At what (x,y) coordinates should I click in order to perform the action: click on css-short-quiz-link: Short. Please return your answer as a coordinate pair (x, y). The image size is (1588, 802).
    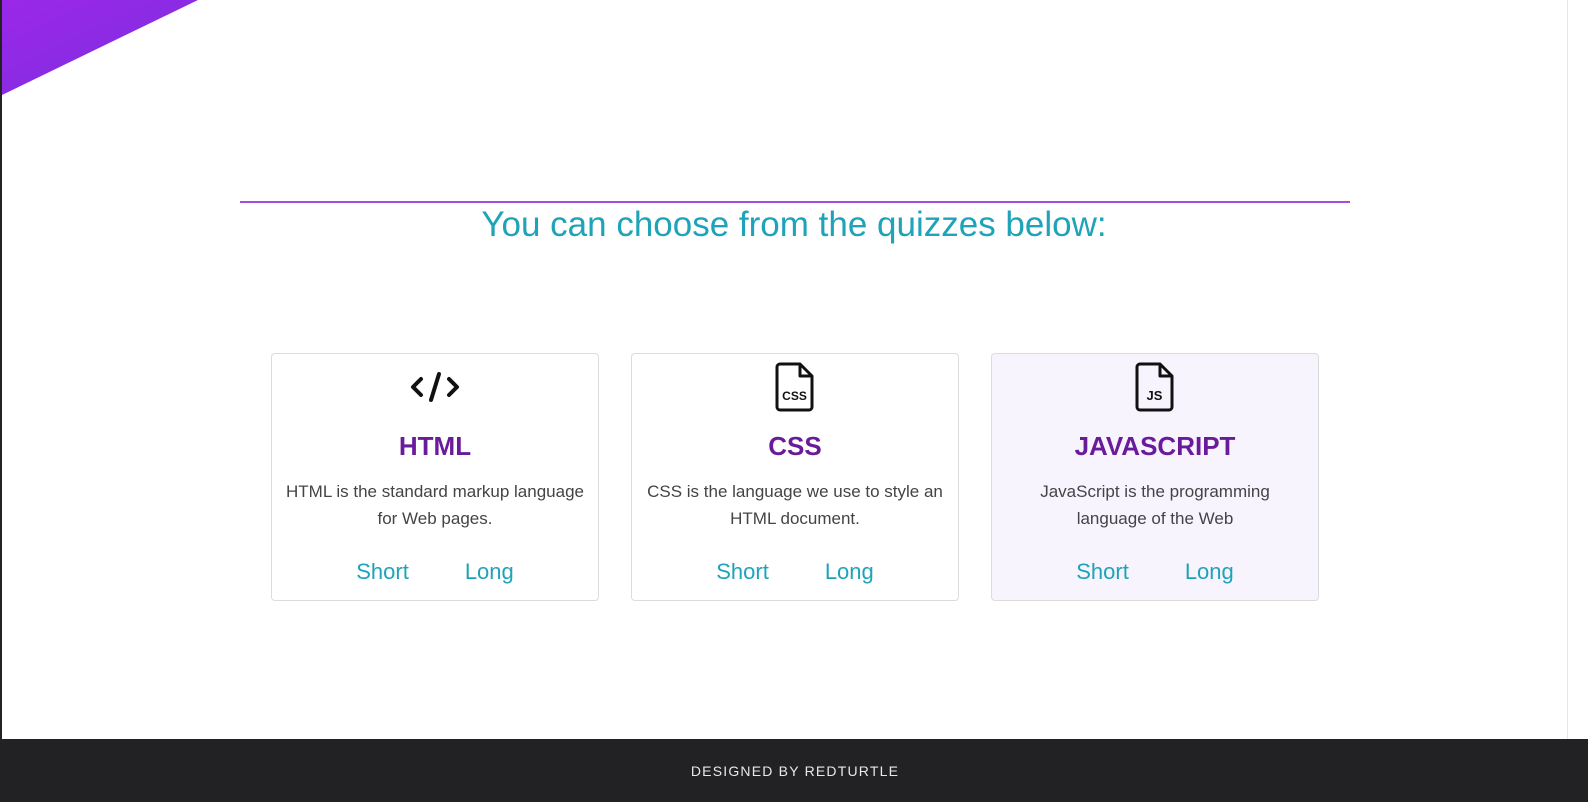
    Looking at the image, I should click on (742, 572).